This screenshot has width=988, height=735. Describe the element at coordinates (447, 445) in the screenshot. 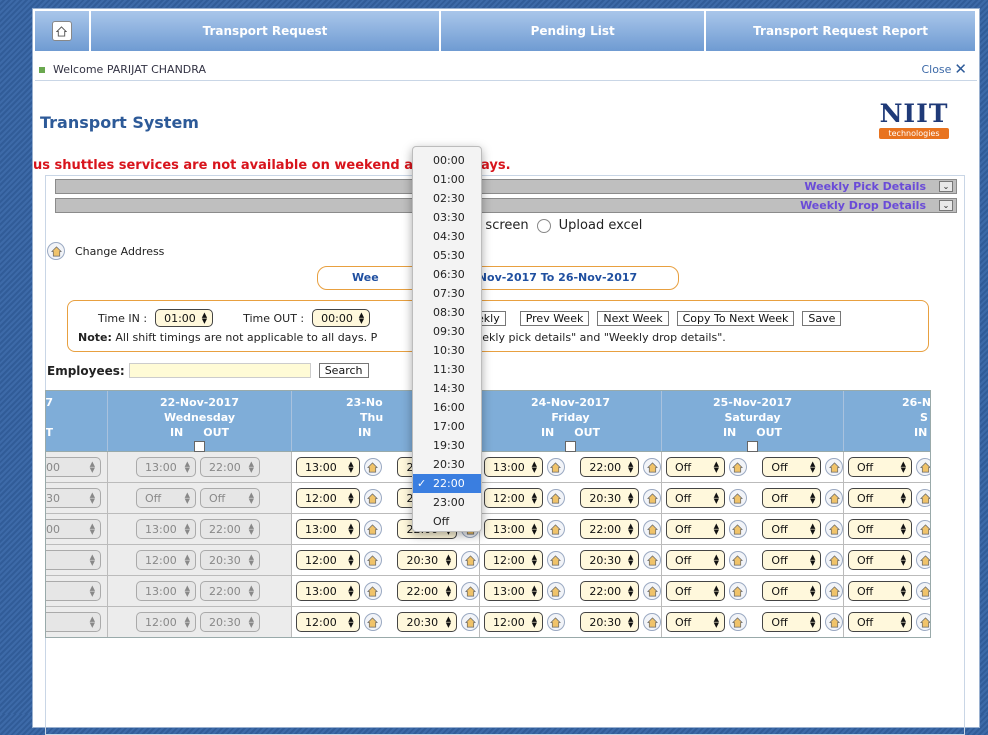

I see `dropdown-option: 19:30` at that location.